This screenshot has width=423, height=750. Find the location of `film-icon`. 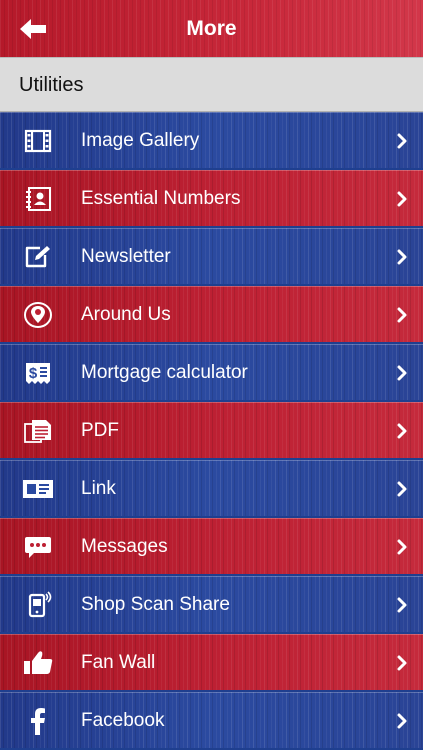

film-icon is located at coordinates (38, 141).